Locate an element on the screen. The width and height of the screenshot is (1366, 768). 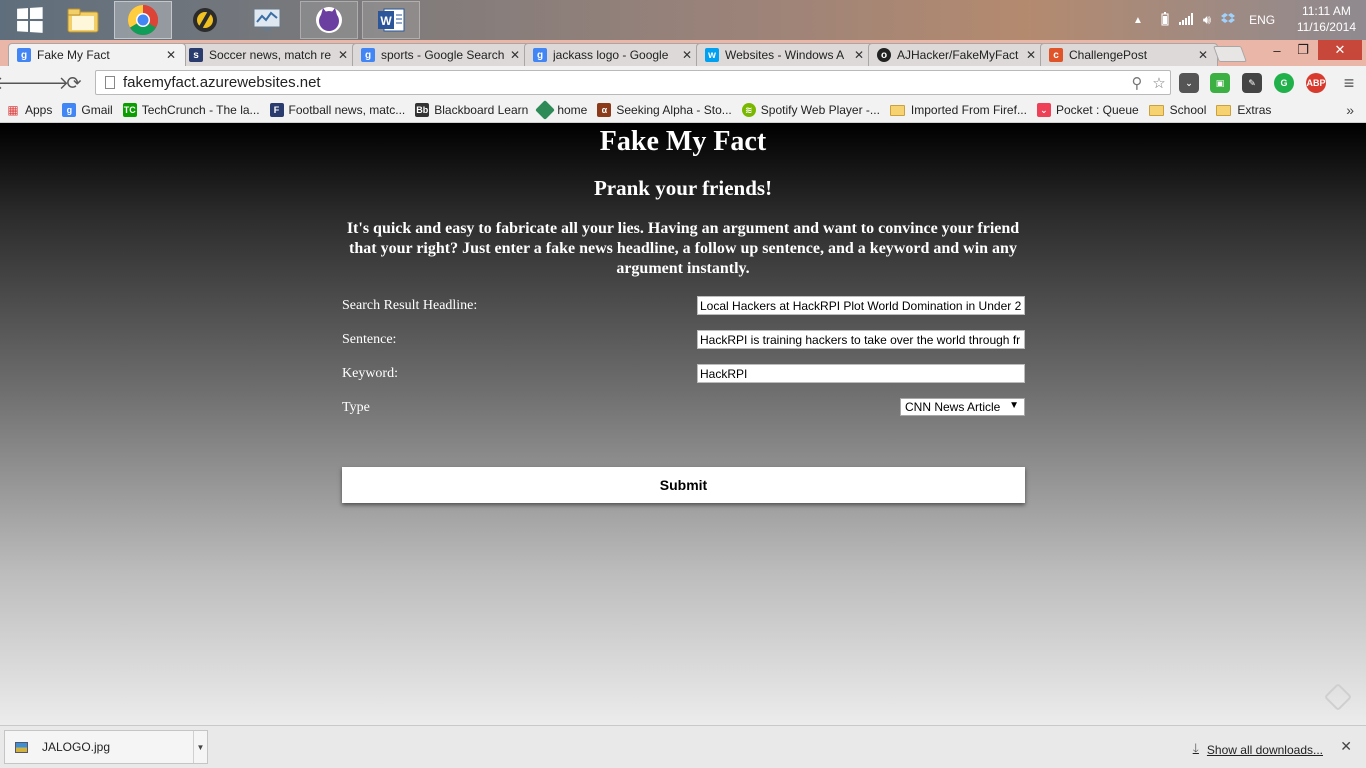
new-tab-button is located at coordinates (1230, 54).